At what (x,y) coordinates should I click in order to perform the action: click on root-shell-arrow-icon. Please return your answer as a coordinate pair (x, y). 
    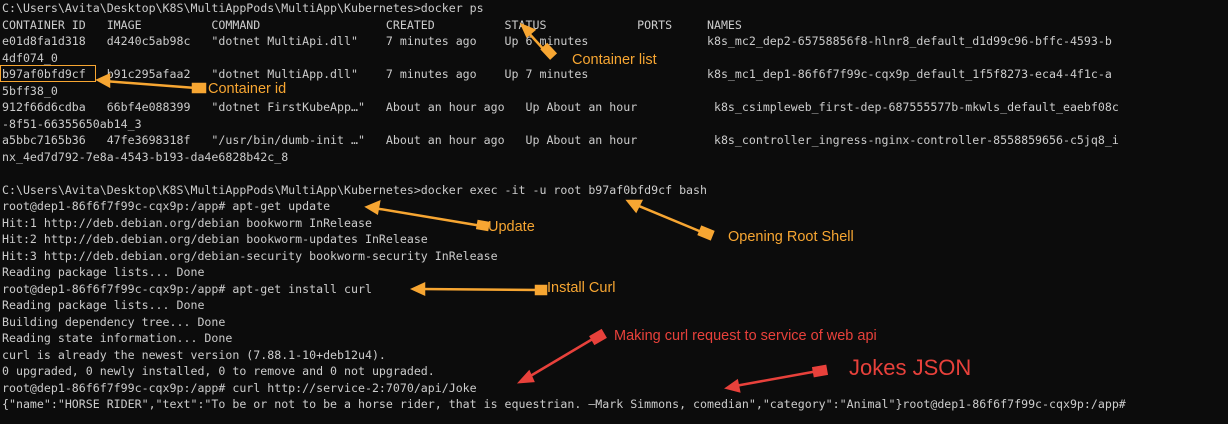
    Looking at the image, I should click on (670, 220).